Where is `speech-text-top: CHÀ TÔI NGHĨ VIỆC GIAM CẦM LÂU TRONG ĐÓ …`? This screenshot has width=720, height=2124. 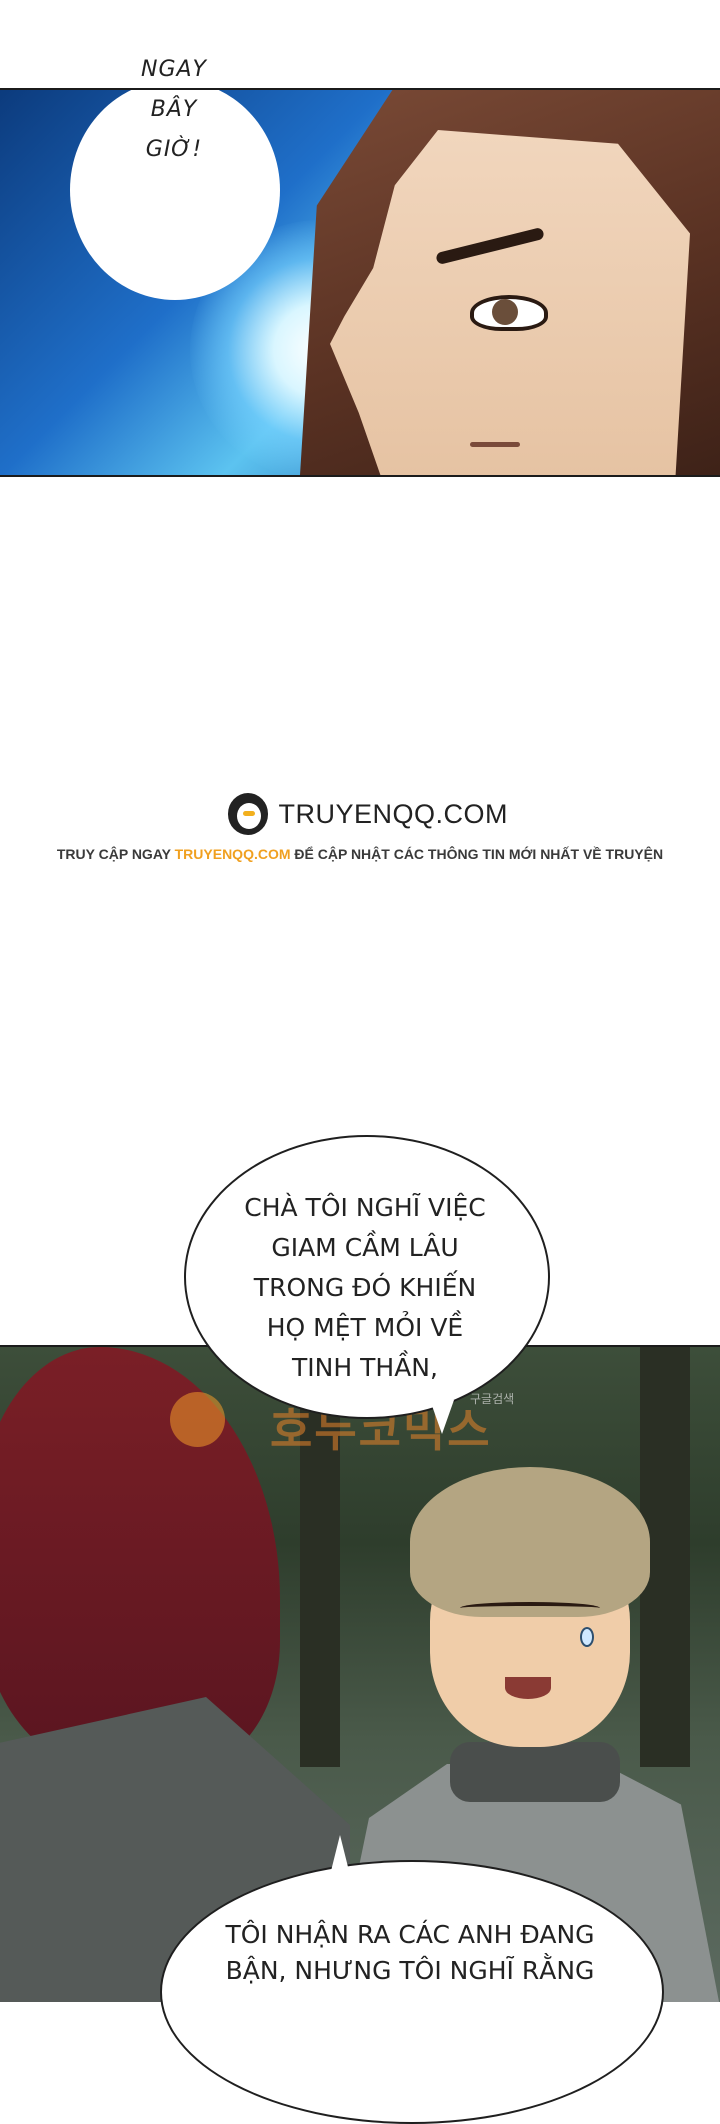 speech-text-top: CHÀ TÔI NGHĨ VIỆC GIAM CẦM LÂU TRONG ĐÓ … is located at coordinates (365, 1288).